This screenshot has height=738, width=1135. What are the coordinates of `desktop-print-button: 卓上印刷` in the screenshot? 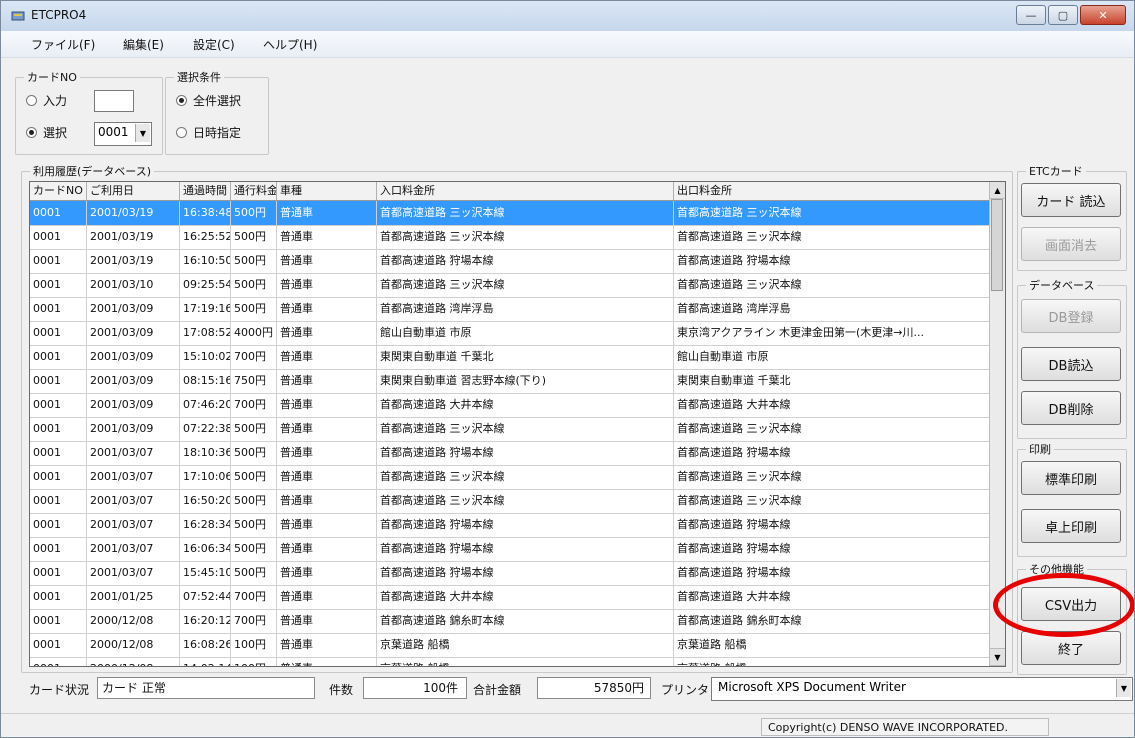 It's located at (1071, 526).